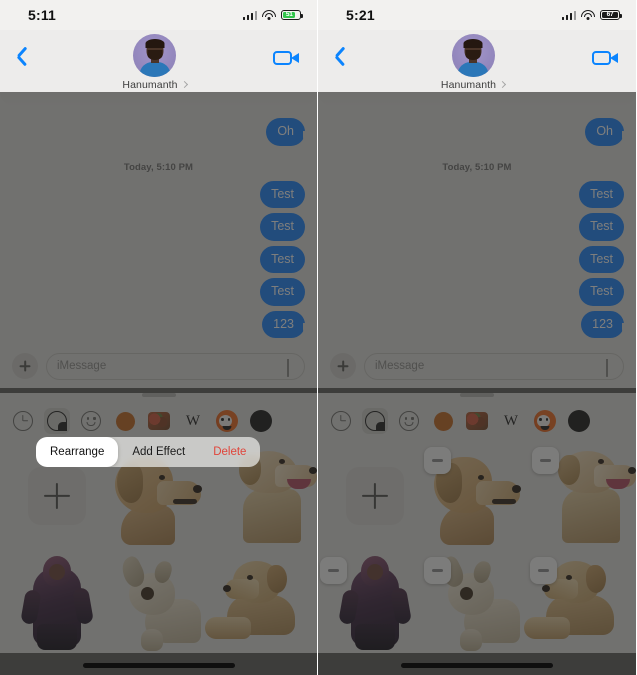  I want to click on context-menu: Rearrange Add Effect Delete, so click(148, 452).